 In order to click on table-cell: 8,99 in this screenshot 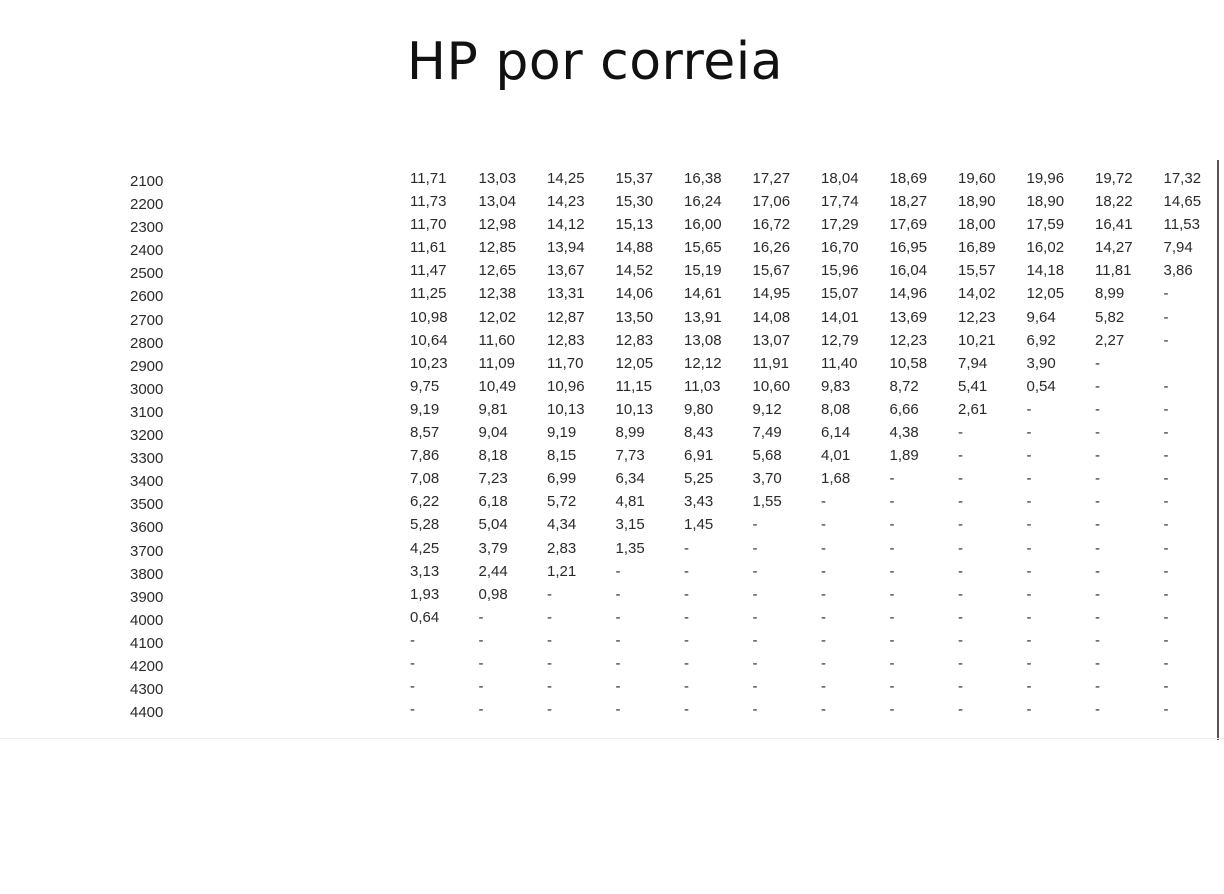, I will do `click(1110, 294)`.